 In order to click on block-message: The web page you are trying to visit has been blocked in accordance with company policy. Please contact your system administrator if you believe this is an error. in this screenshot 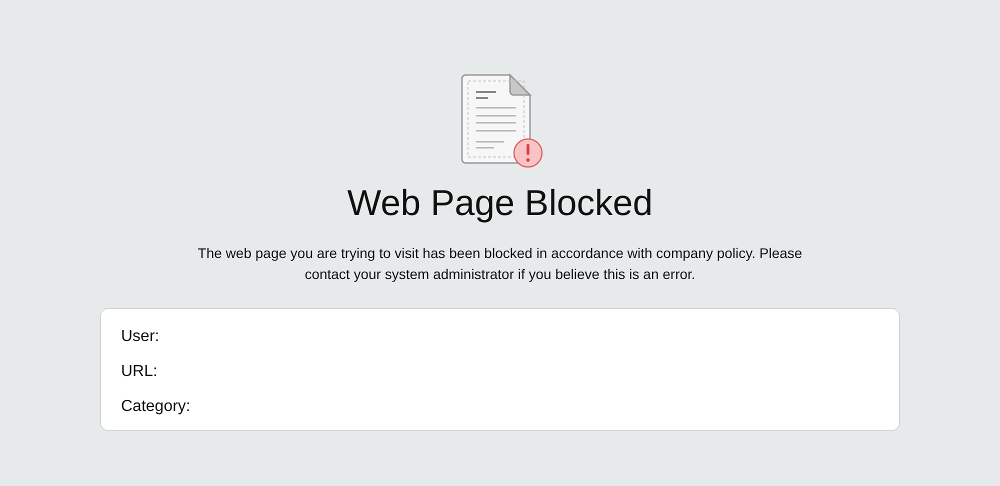, I will do `click(500, 264)`.